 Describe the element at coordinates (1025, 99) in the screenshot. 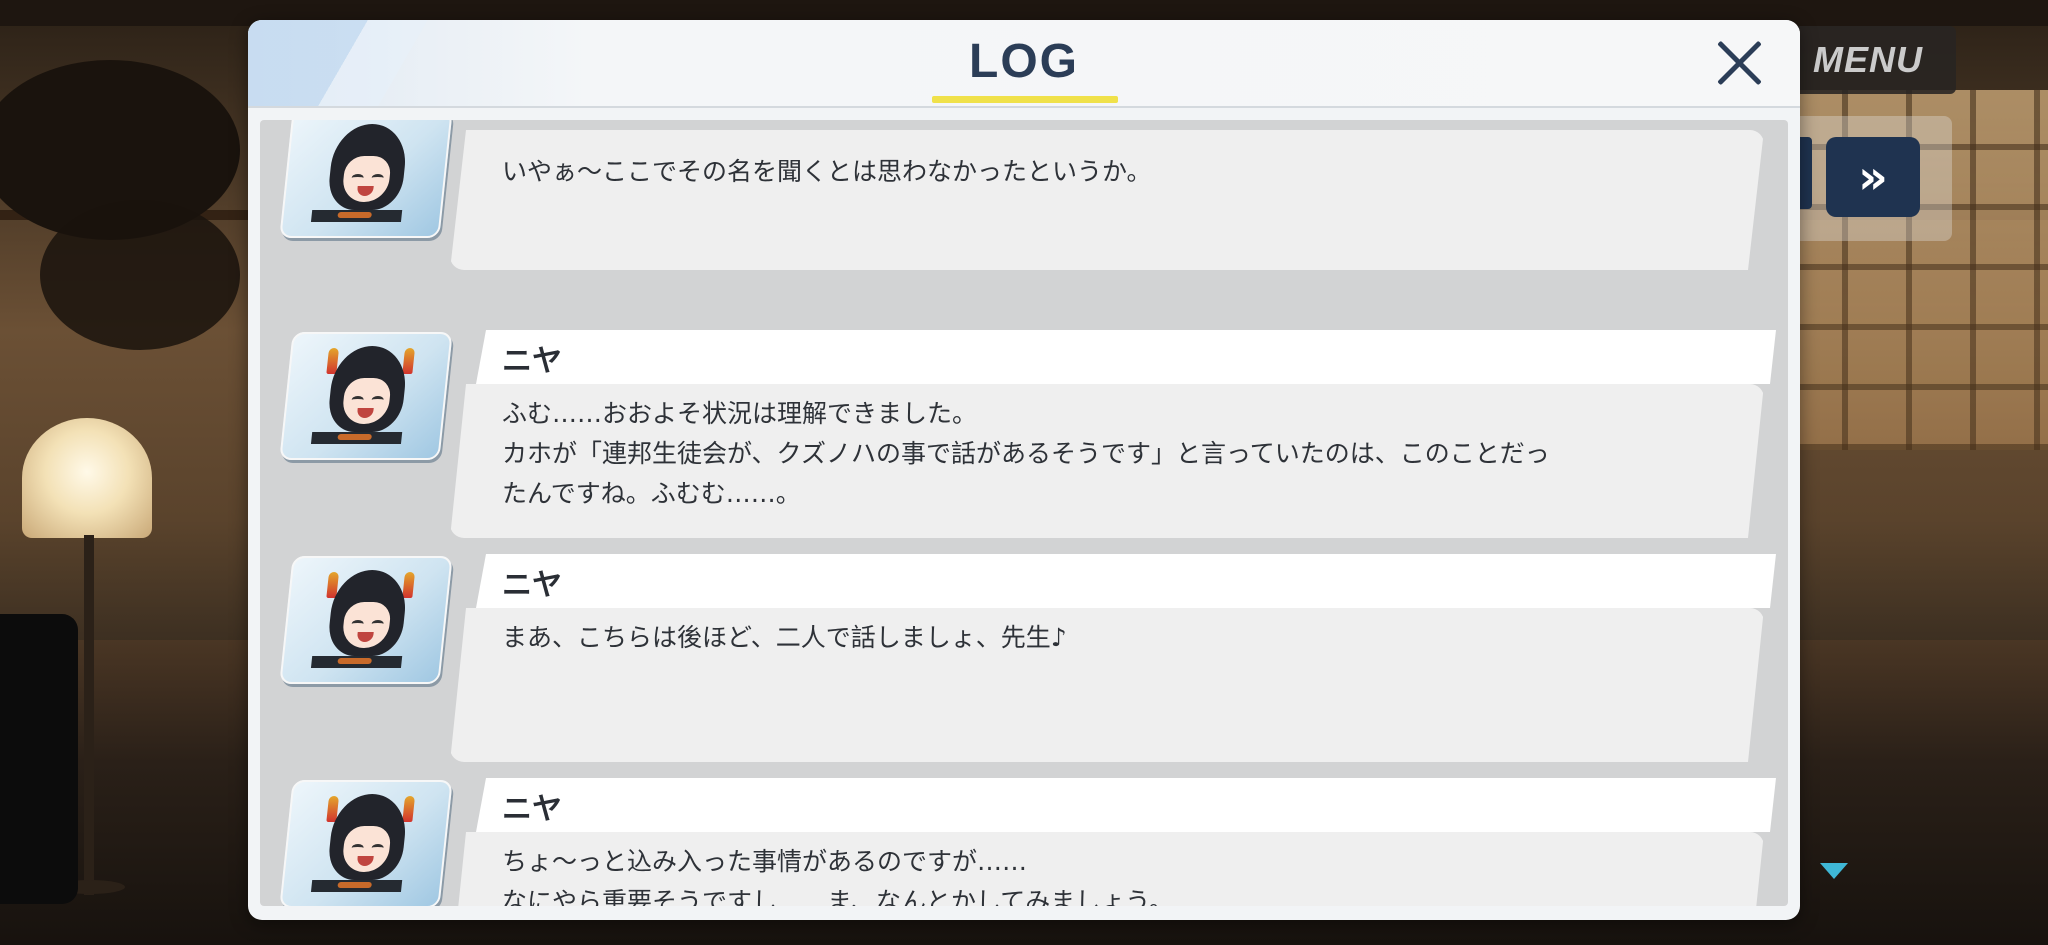

I see `title-underline` at that location.